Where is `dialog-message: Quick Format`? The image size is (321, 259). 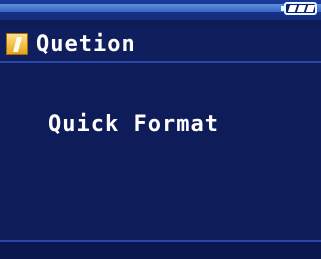
dialog-message: Quick Format is located at coordinates (133, 125).